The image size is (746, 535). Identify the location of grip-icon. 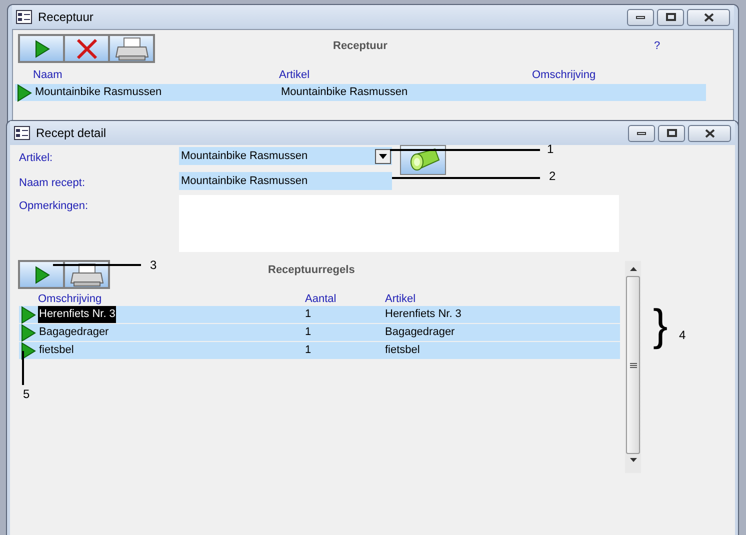
(633, 365).